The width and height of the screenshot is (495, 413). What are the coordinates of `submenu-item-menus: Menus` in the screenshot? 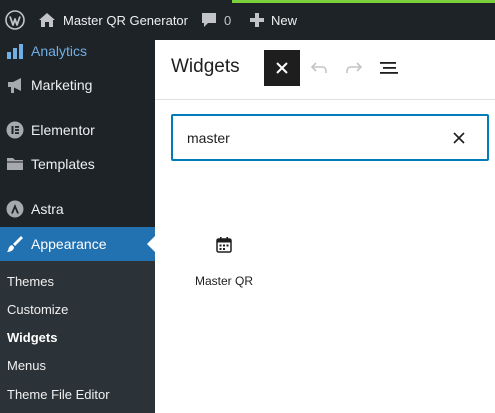 It's located at (26, 366).